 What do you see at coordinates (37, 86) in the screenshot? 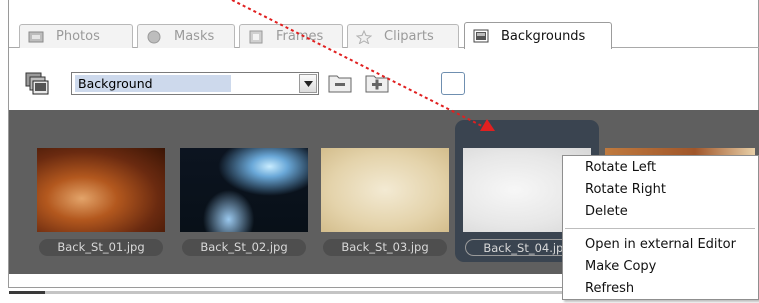
I see `layers-icon` at bounding box center [37, 86].